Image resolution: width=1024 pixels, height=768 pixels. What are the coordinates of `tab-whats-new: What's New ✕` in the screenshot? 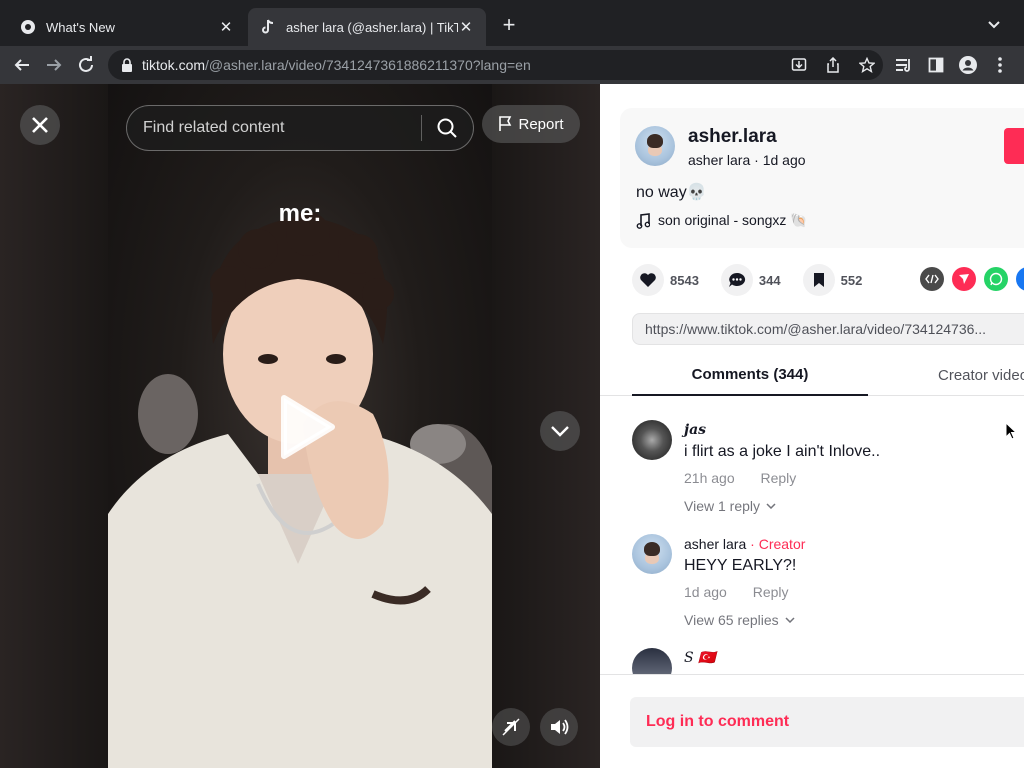 It's located at (127, 27).